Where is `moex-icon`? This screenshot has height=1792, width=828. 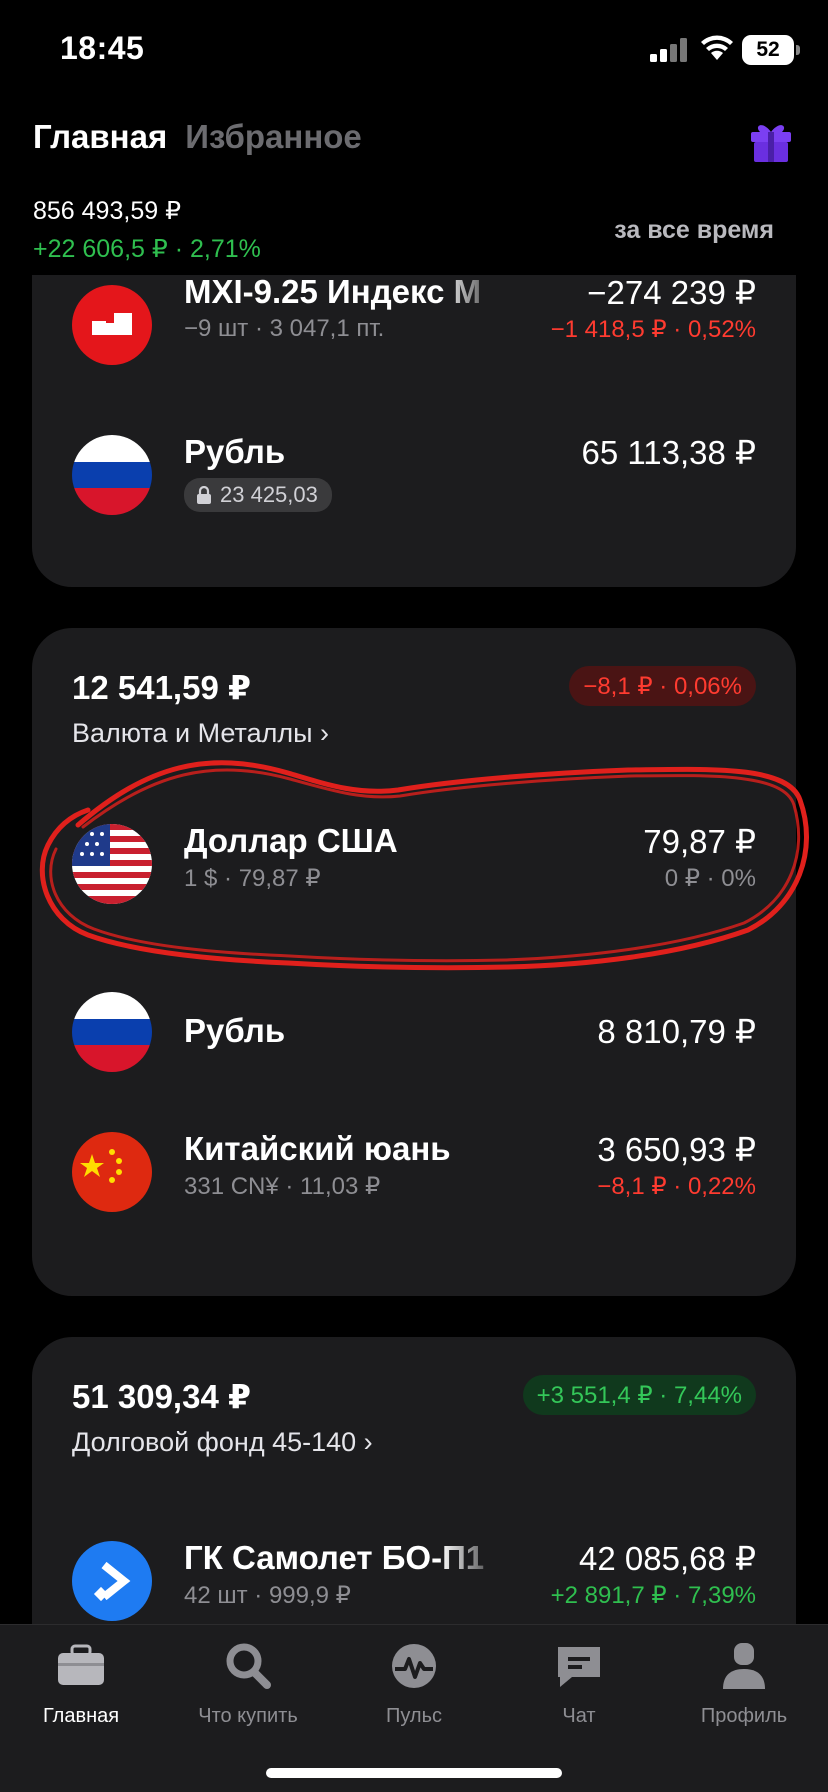
moex-icon is located at coordinates (112, 325).